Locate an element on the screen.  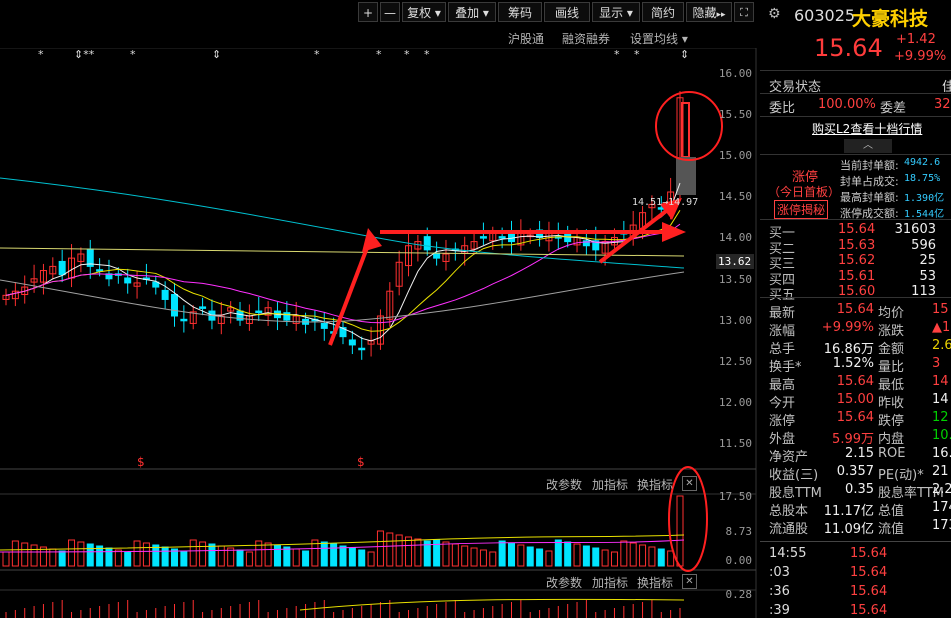
high-annotation: 14.51→14.97 is located at coordinates (665, 202).